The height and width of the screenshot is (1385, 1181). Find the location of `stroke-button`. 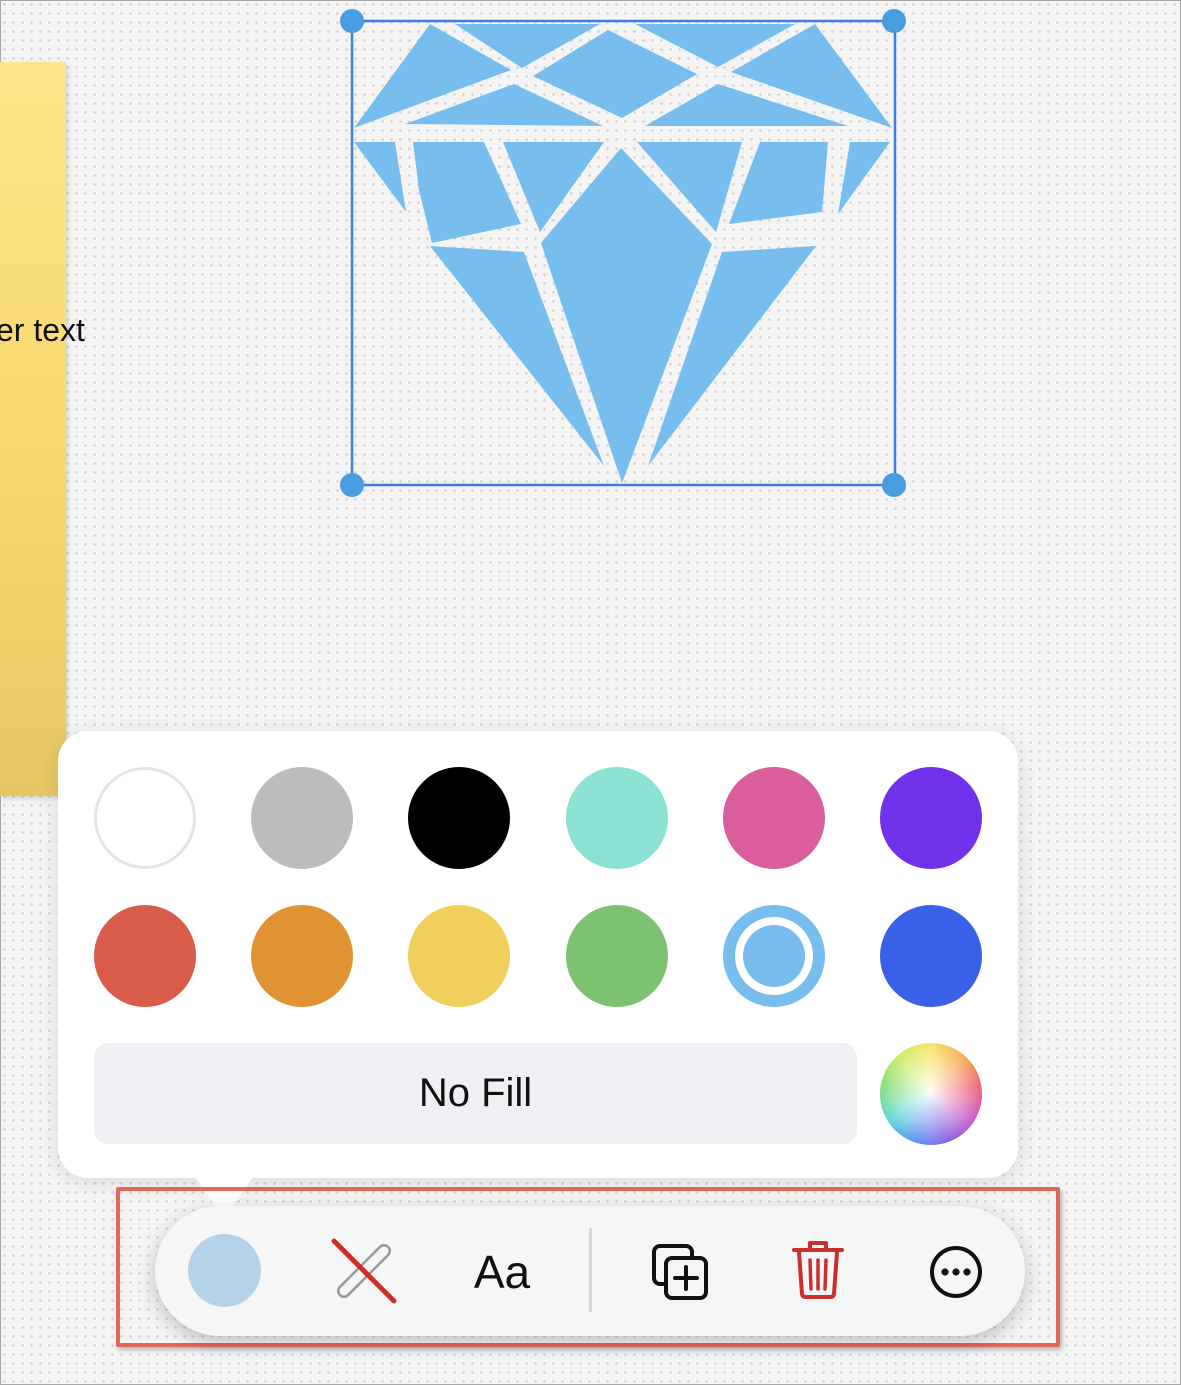

stroke-button is located at coordinates (364, 1271).